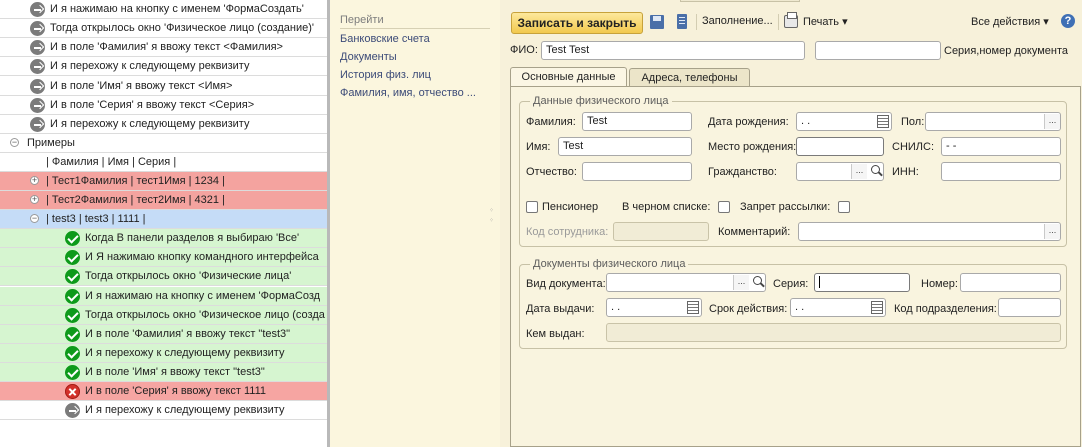 This screenshot has height=447, width=1082. I want to click on series-number-input, so click(878, 50).